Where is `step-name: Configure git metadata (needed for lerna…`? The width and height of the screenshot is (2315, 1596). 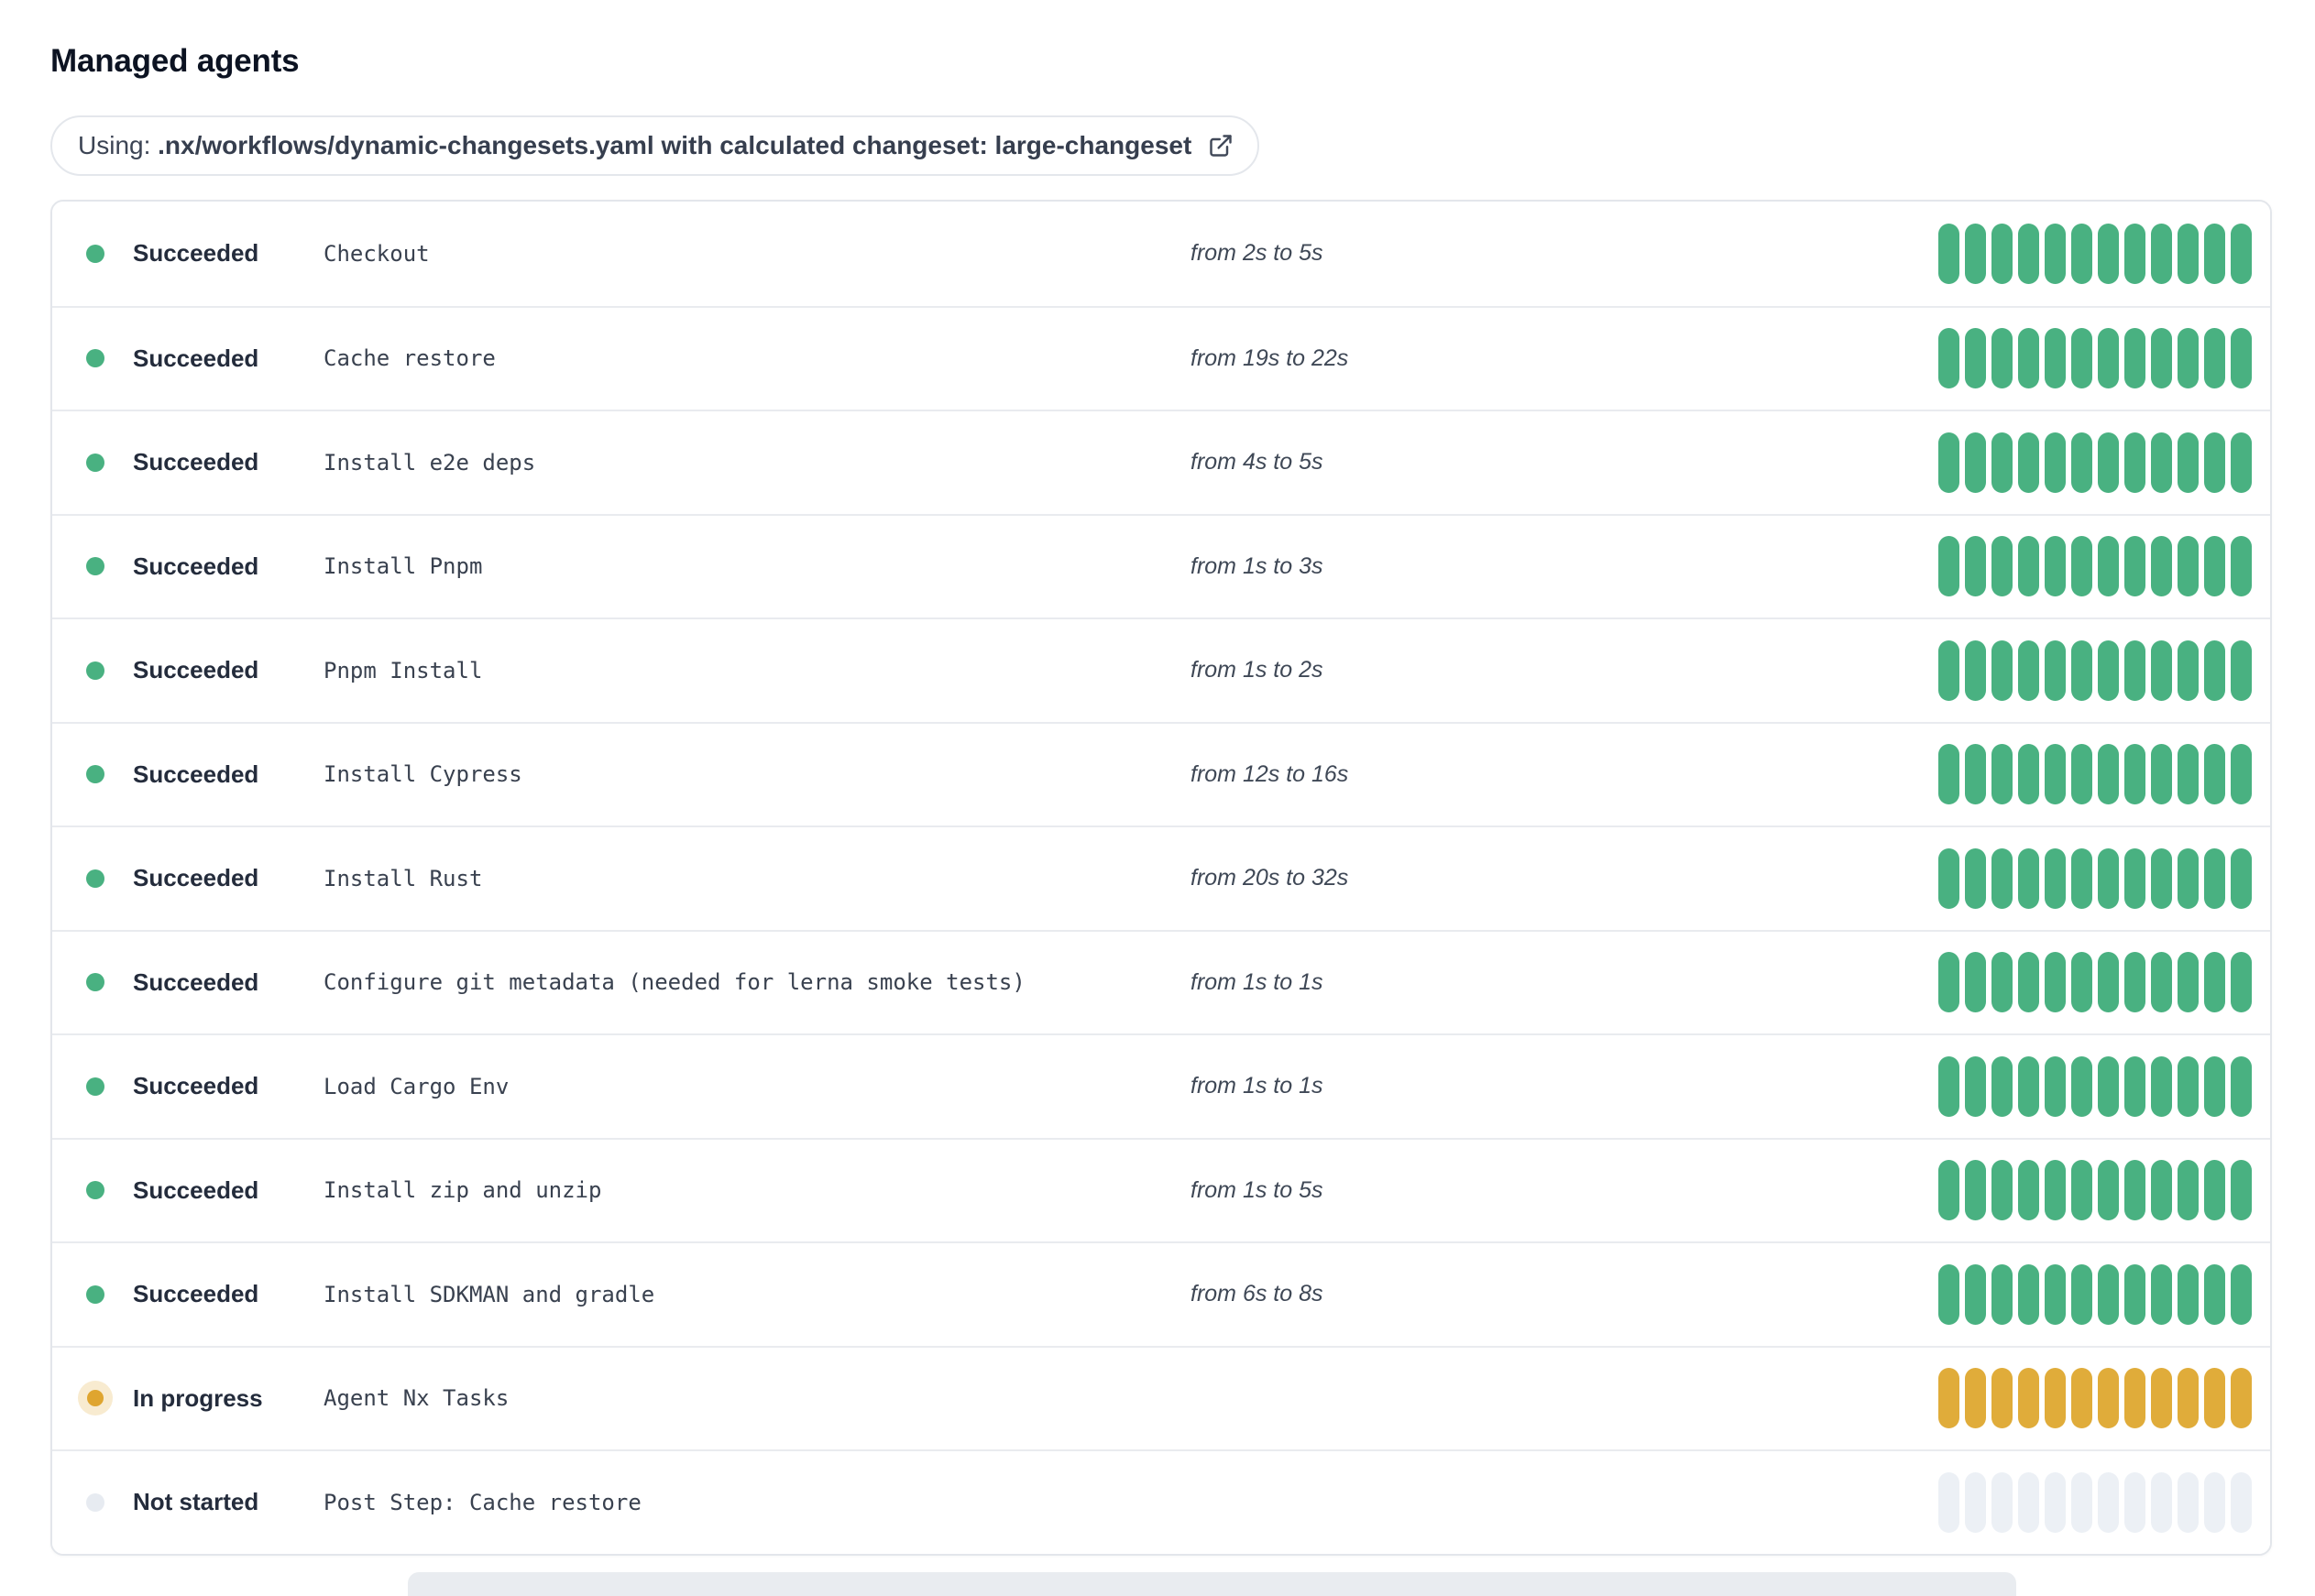
step-name: Configure git metadata (needed for lerna… is located at coordinates (675, 982).